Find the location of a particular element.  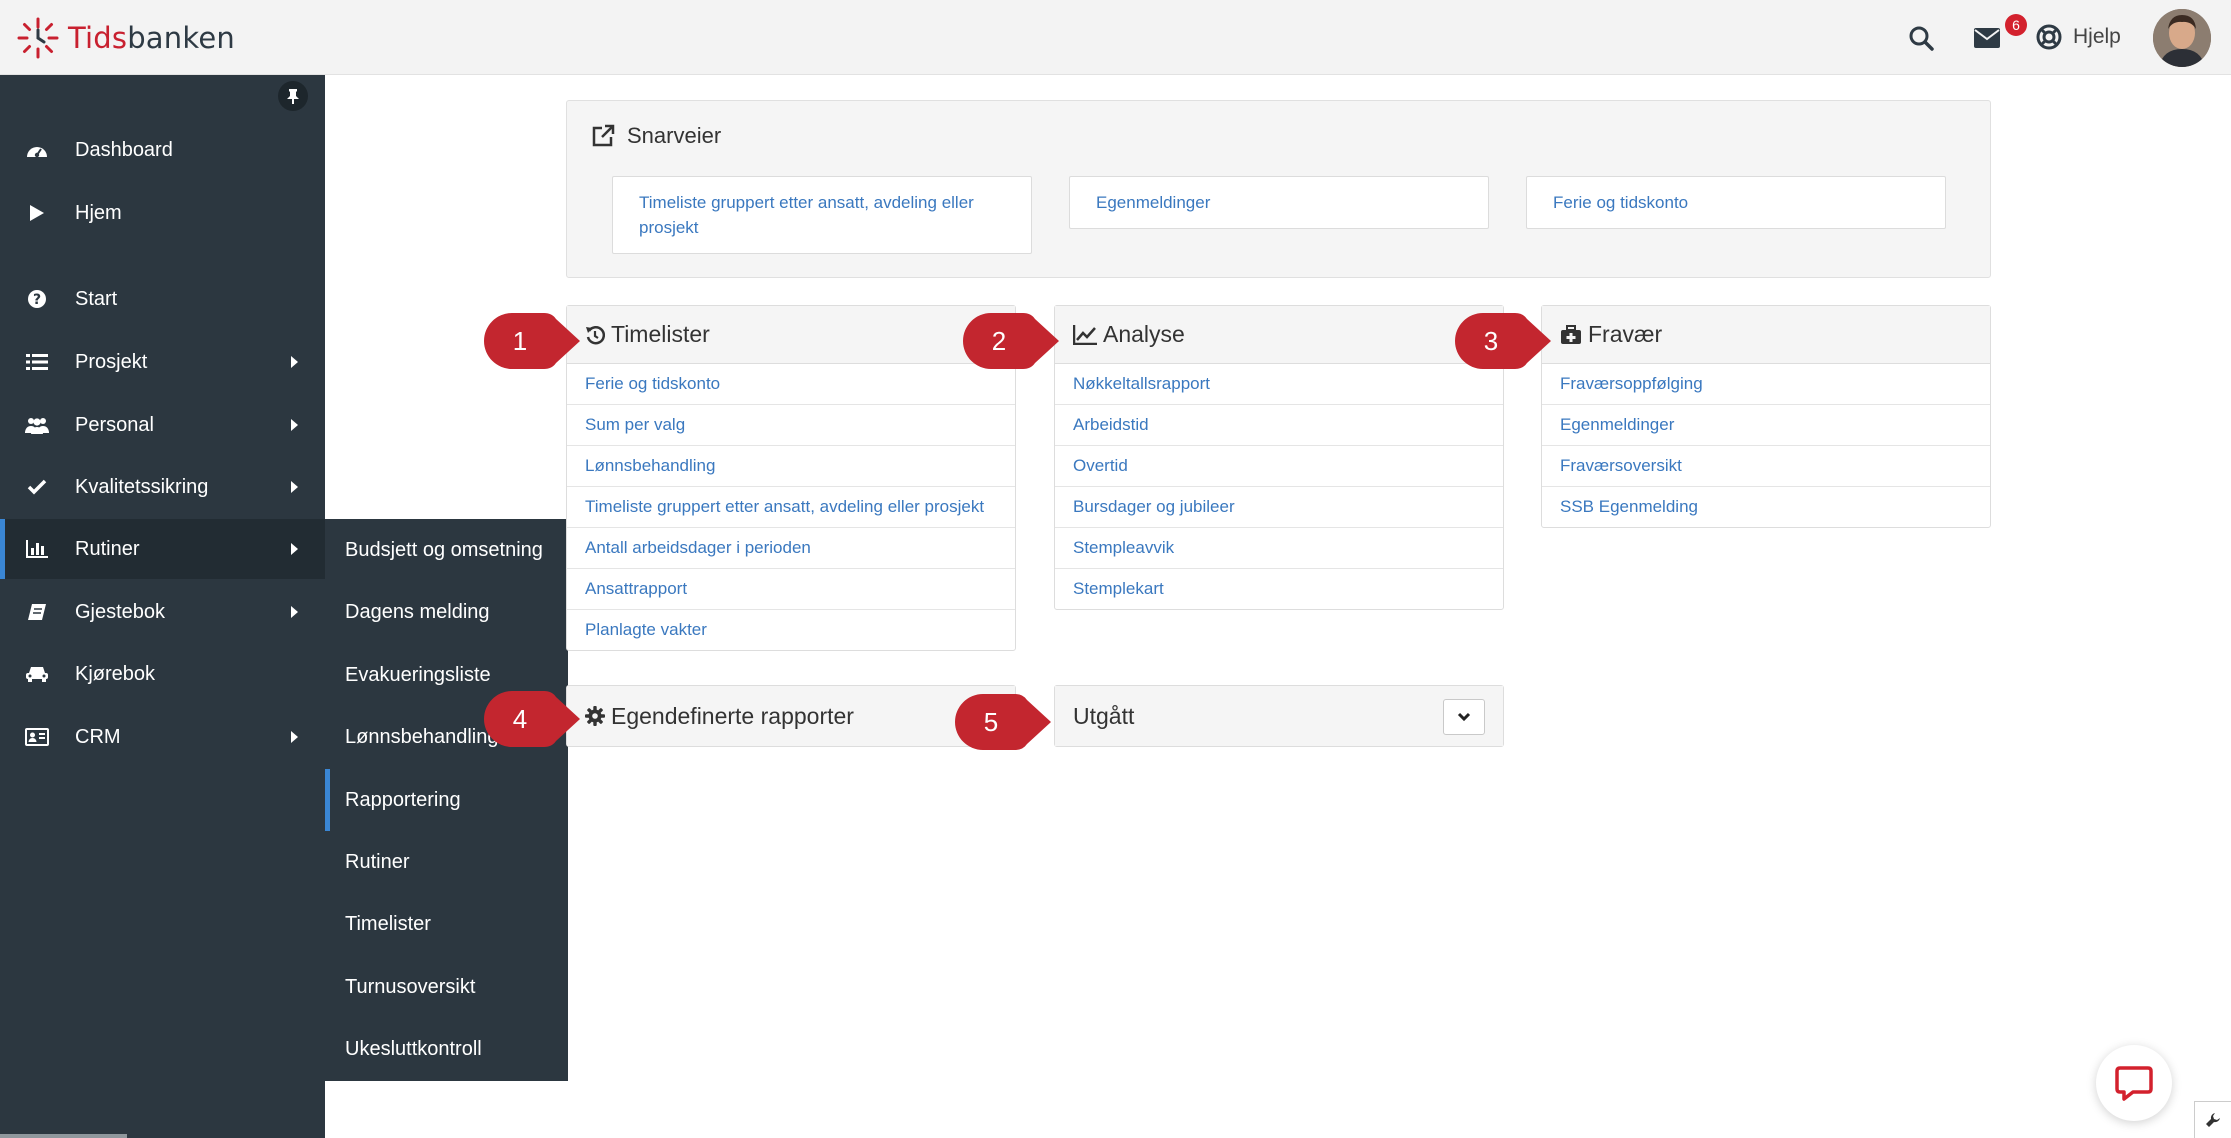

sidebar-item-gjestebok: Gjestebok is located at coordinates (162, 612).